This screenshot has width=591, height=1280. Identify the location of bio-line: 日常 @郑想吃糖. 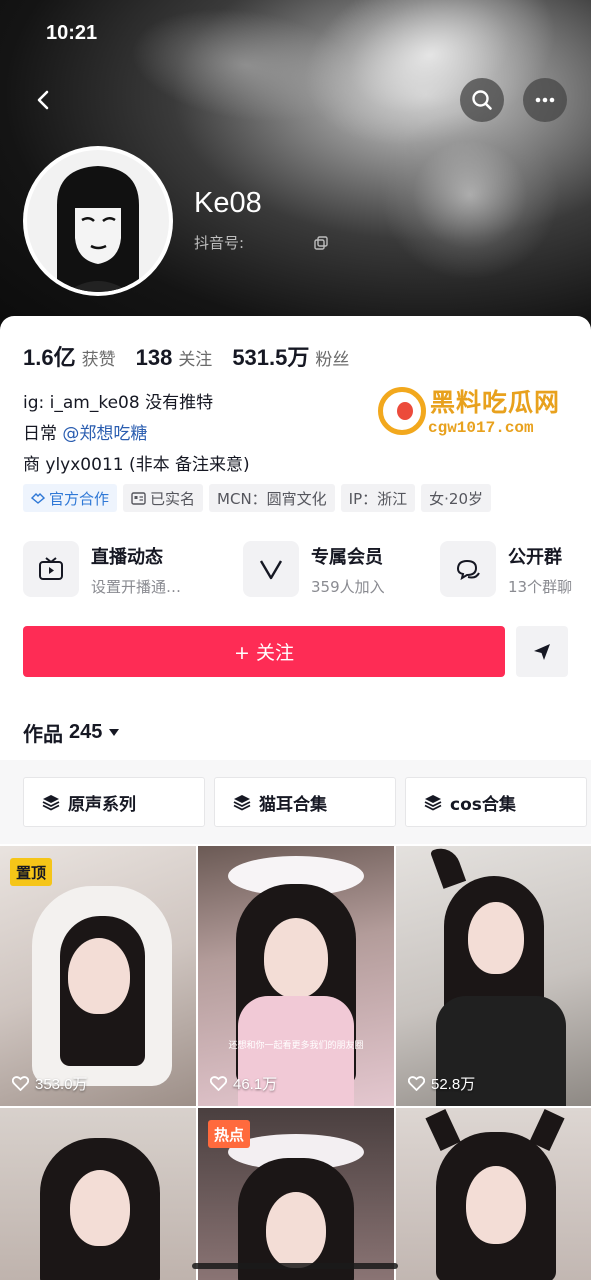
(136, 434).